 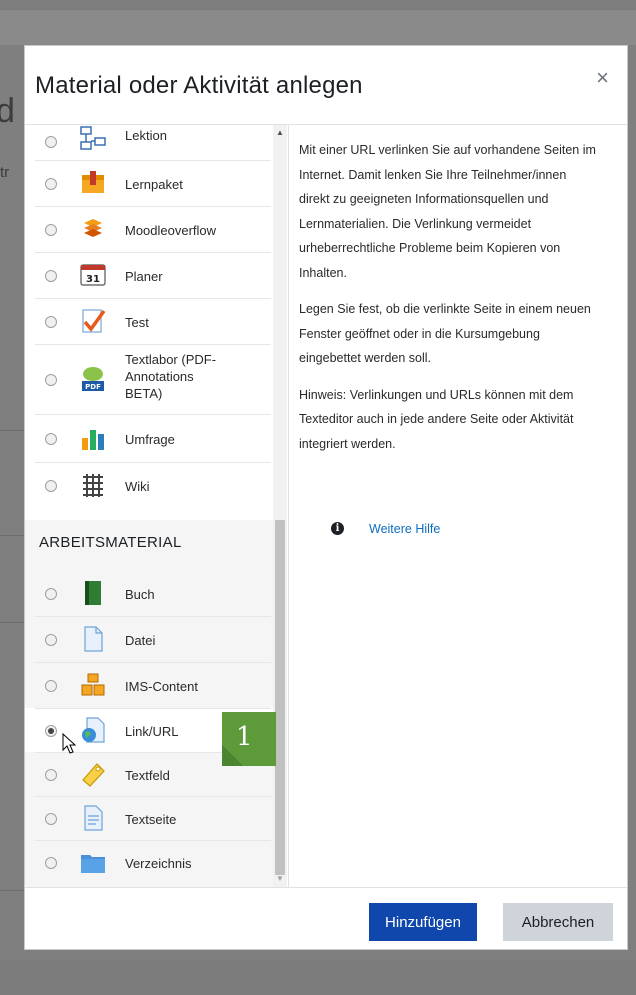 I want to click on moodleoverflow-icon, so click(x=93, y=228).